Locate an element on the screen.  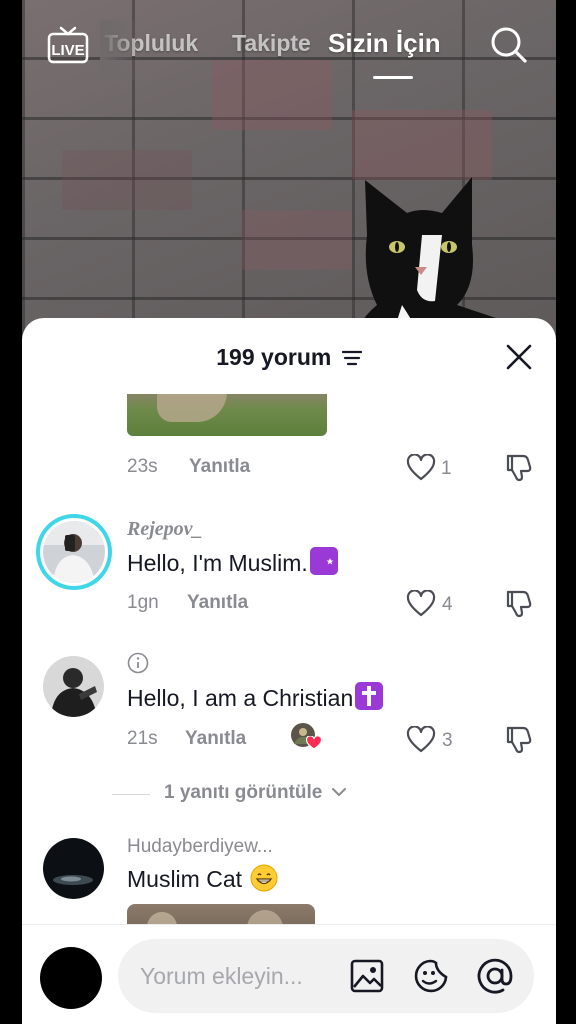
comment-input-container is located at coordinates (326, 976).